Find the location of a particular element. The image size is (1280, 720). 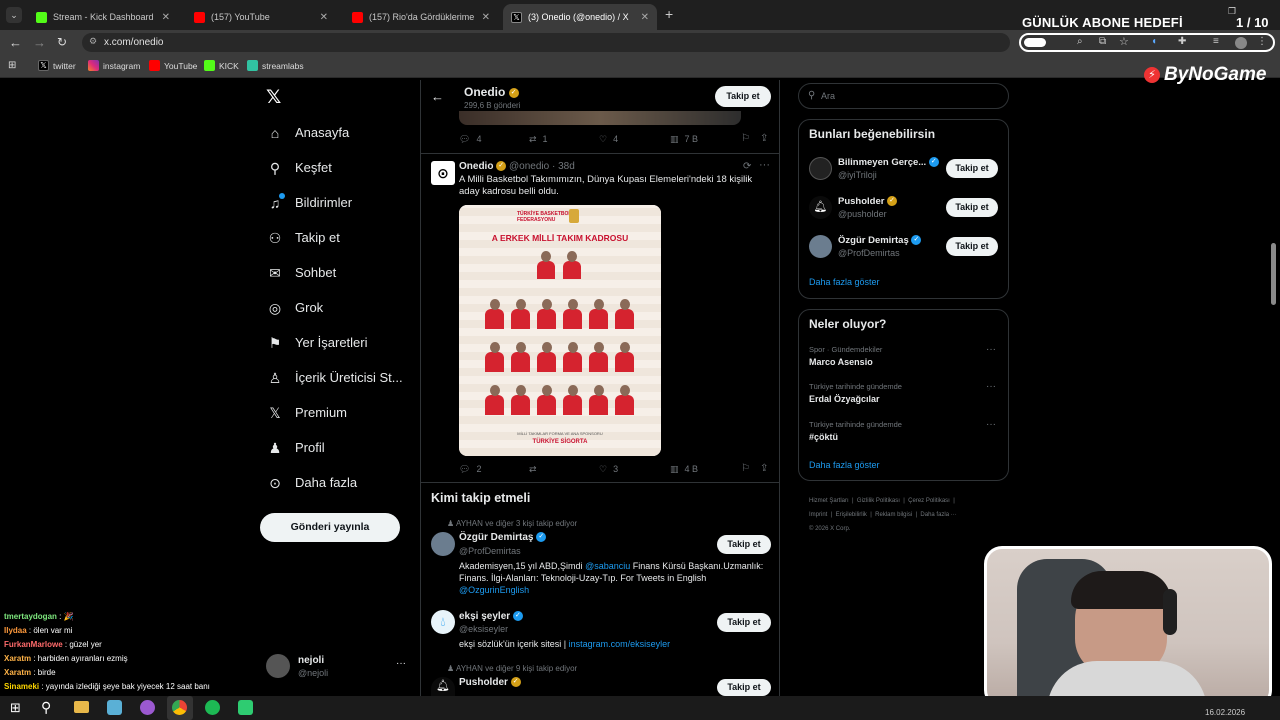

trend-name: #çöktü is located at coordinates (823, 437).